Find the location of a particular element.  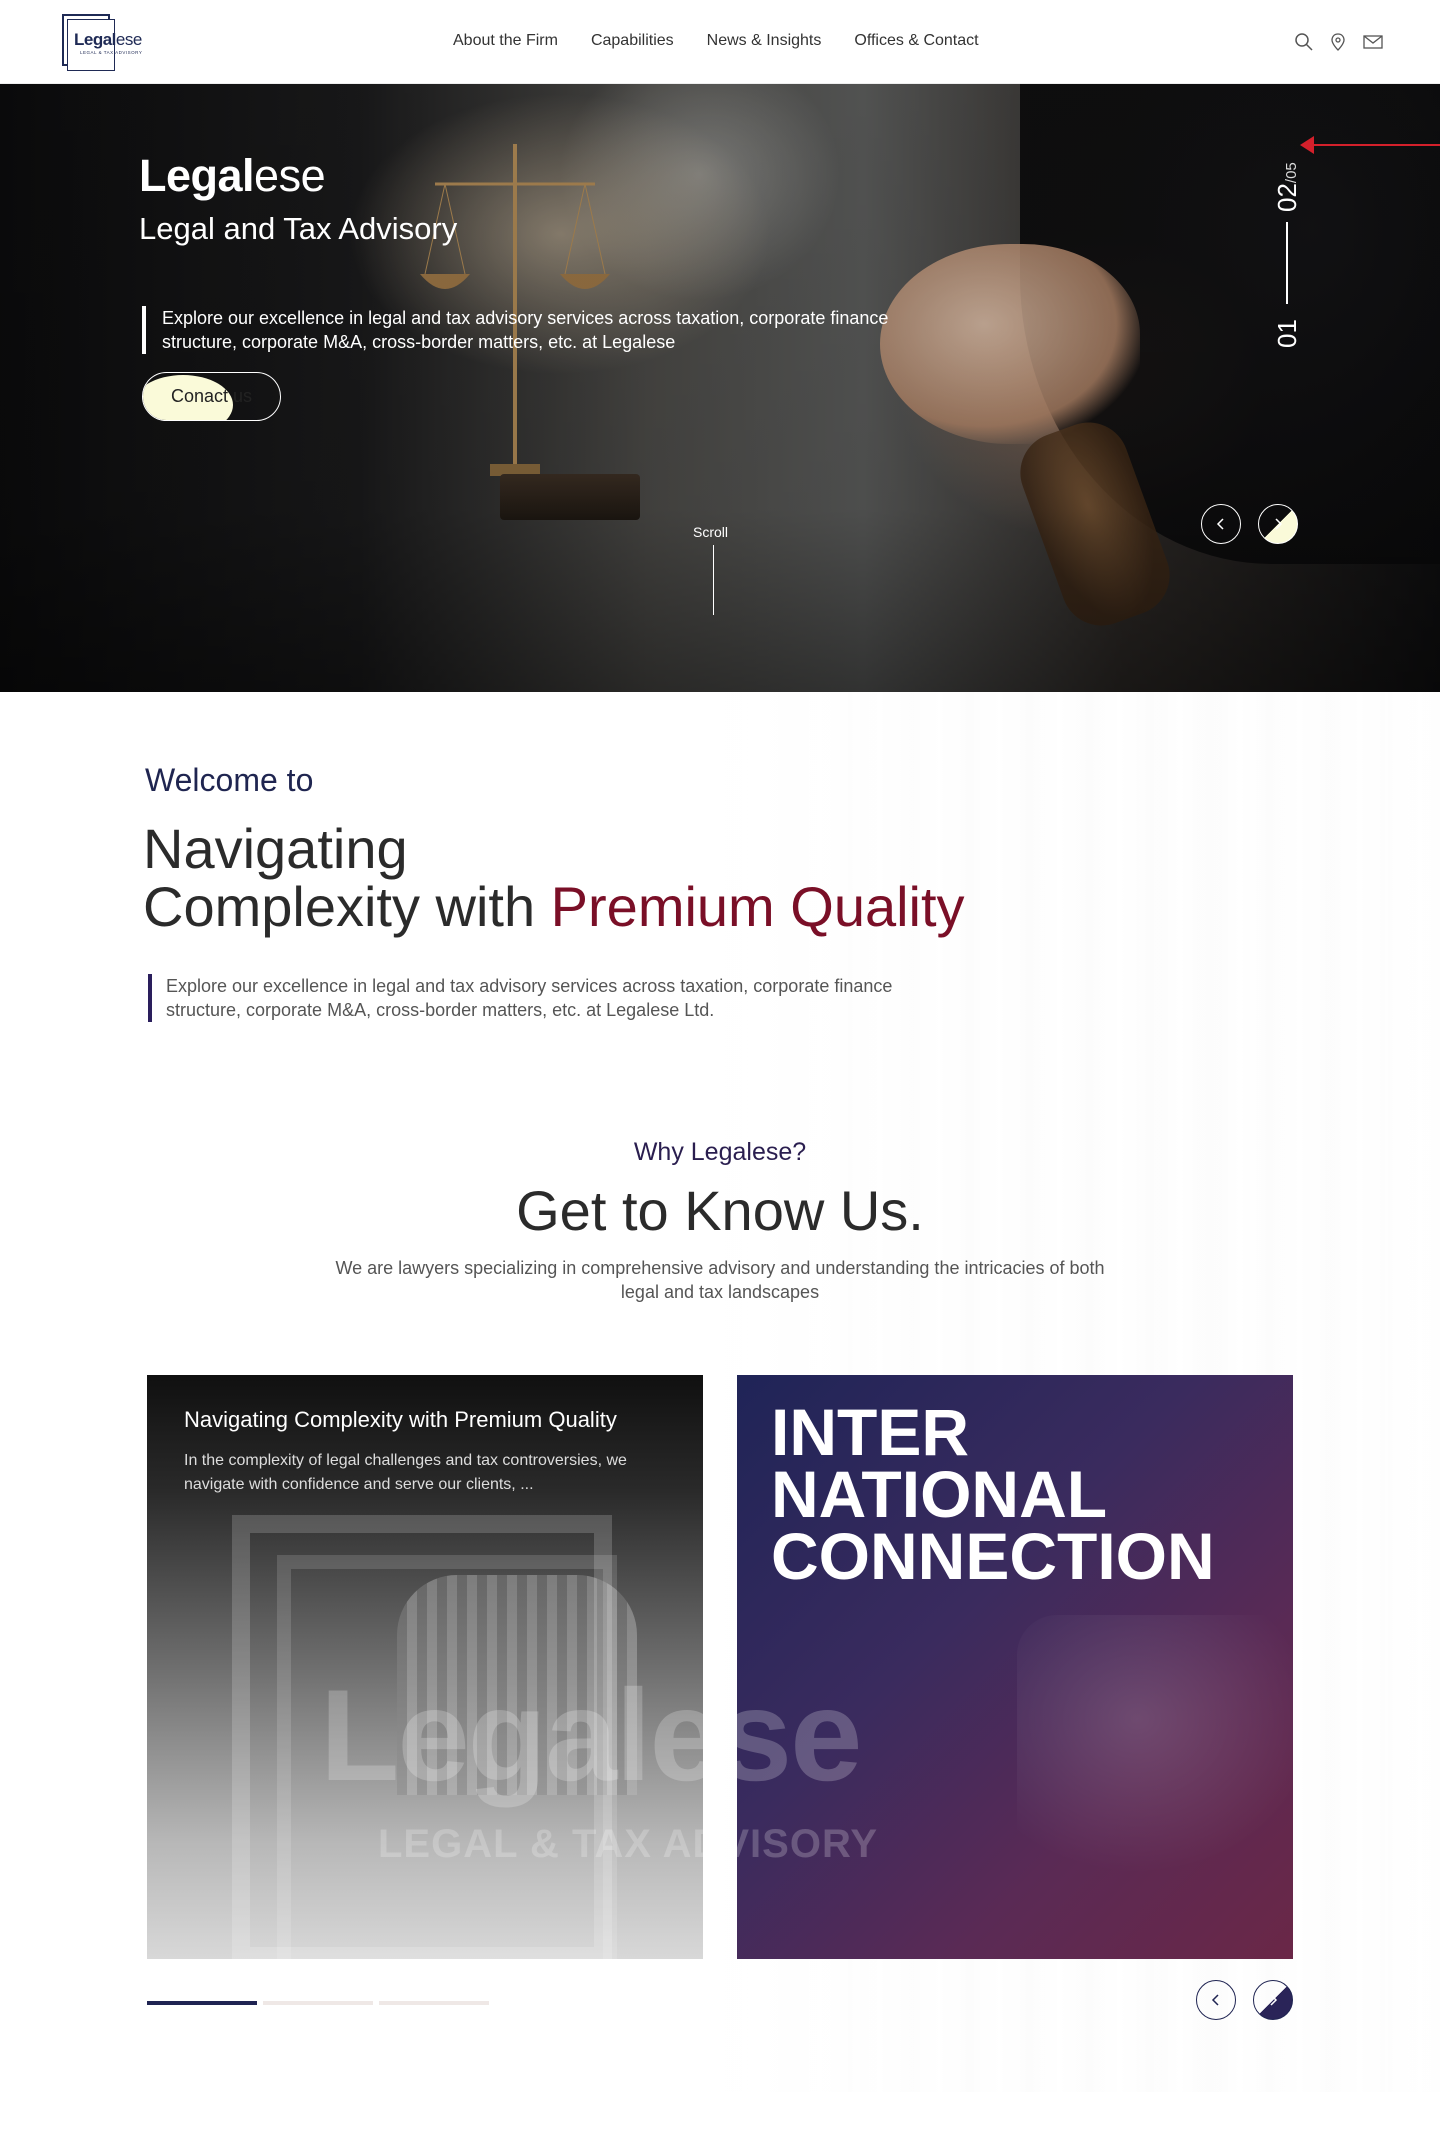

hero-subtitle: Legal and Tax Advisory is located at coordinates (298, 228).